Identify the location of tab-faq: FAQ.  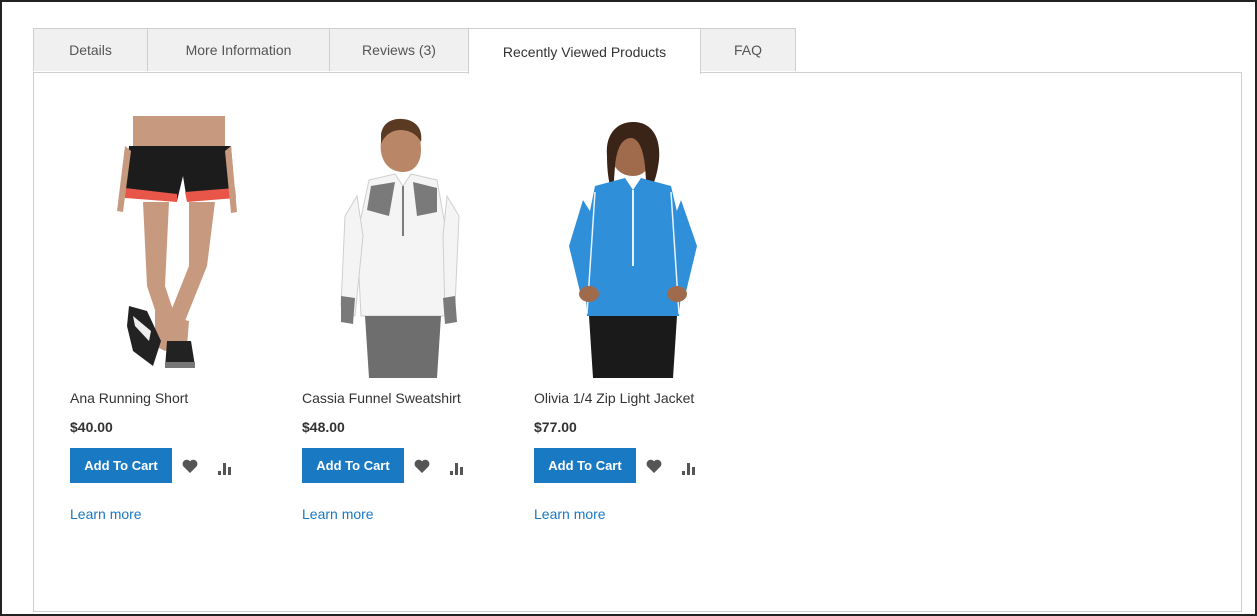
(748, 49).